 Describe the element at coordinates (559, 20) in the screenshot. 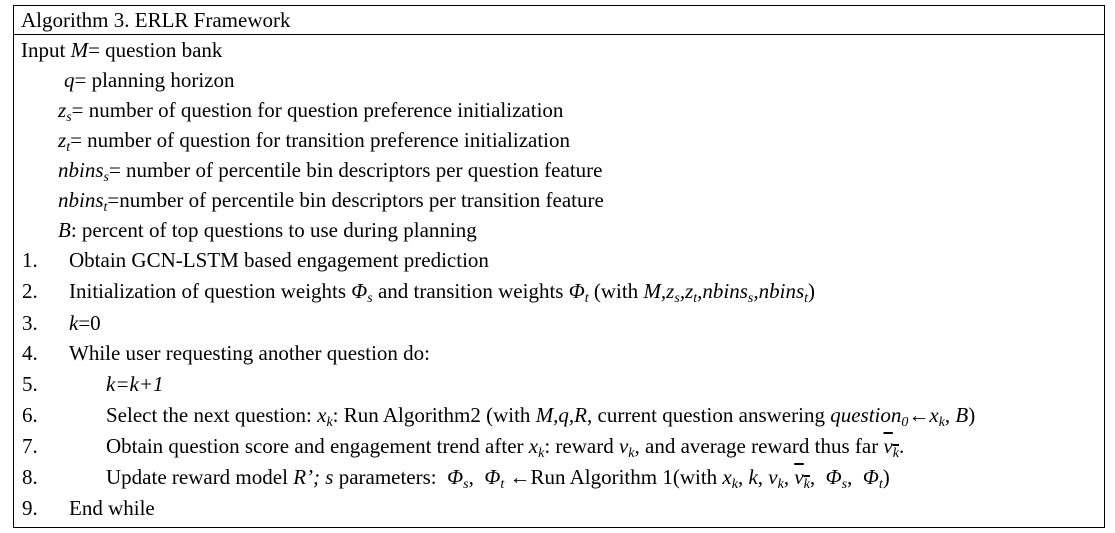

I see `title-row: Algorithm 3. ERLR Framework` at that location.